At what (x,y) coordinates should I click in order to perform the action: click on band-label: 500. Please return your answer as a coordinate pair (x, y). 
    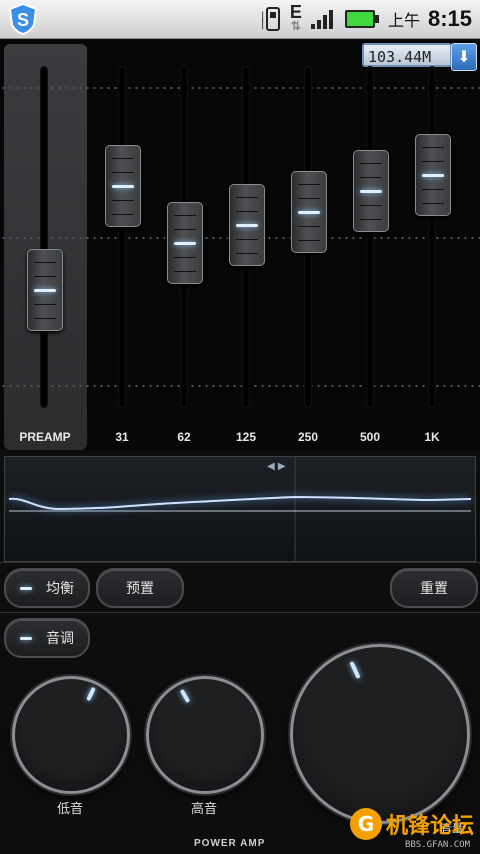
    Looking at the image, I should click on (370, 437).